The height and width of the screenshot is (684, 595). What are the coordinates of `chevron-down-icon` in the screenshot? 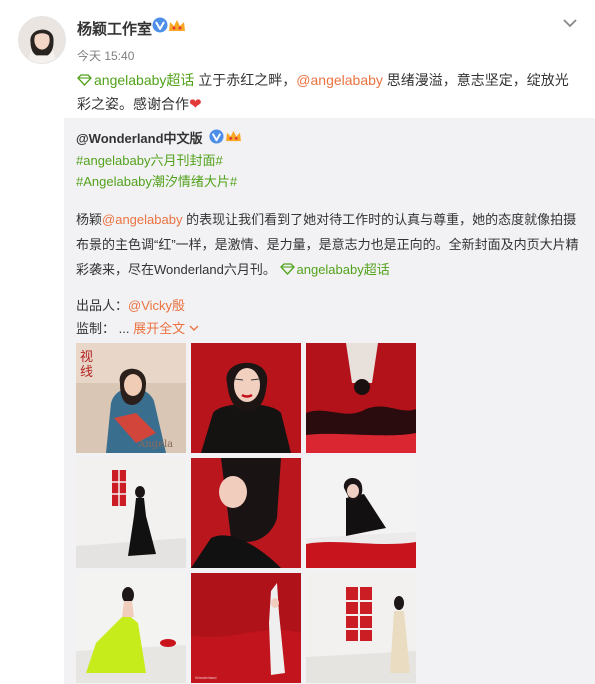 It's located at (194, 328).